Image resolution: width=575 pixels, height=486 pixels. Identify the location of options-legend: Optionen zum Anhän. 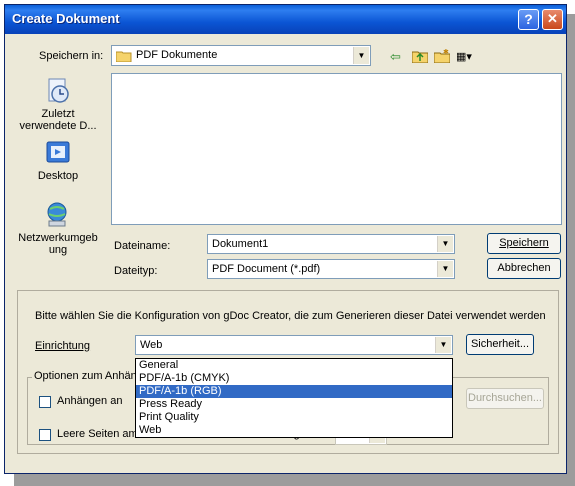
(85, 376).